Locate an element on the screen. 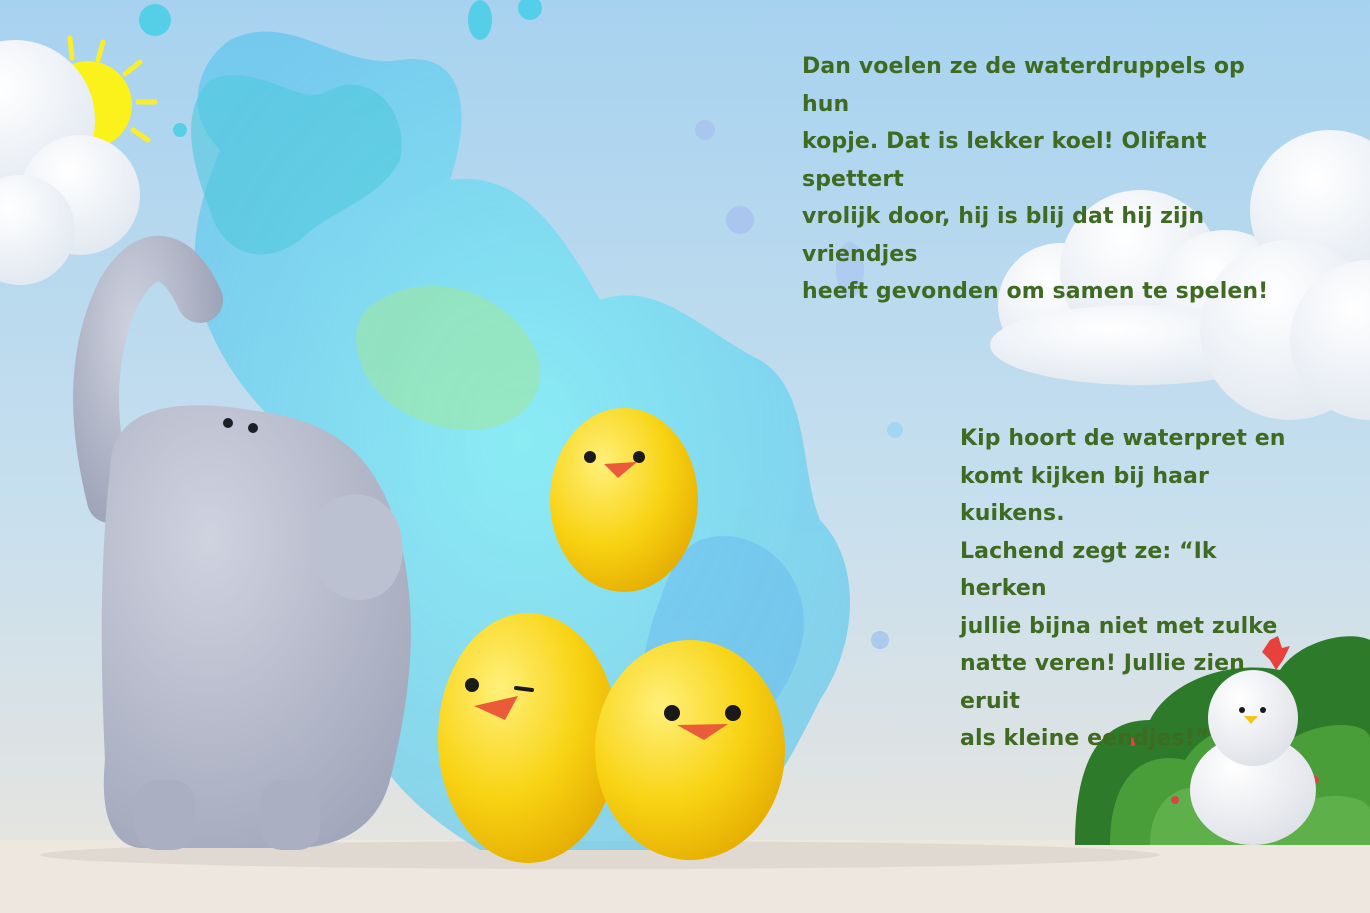  chick-top is located at coordinates (624, 500).